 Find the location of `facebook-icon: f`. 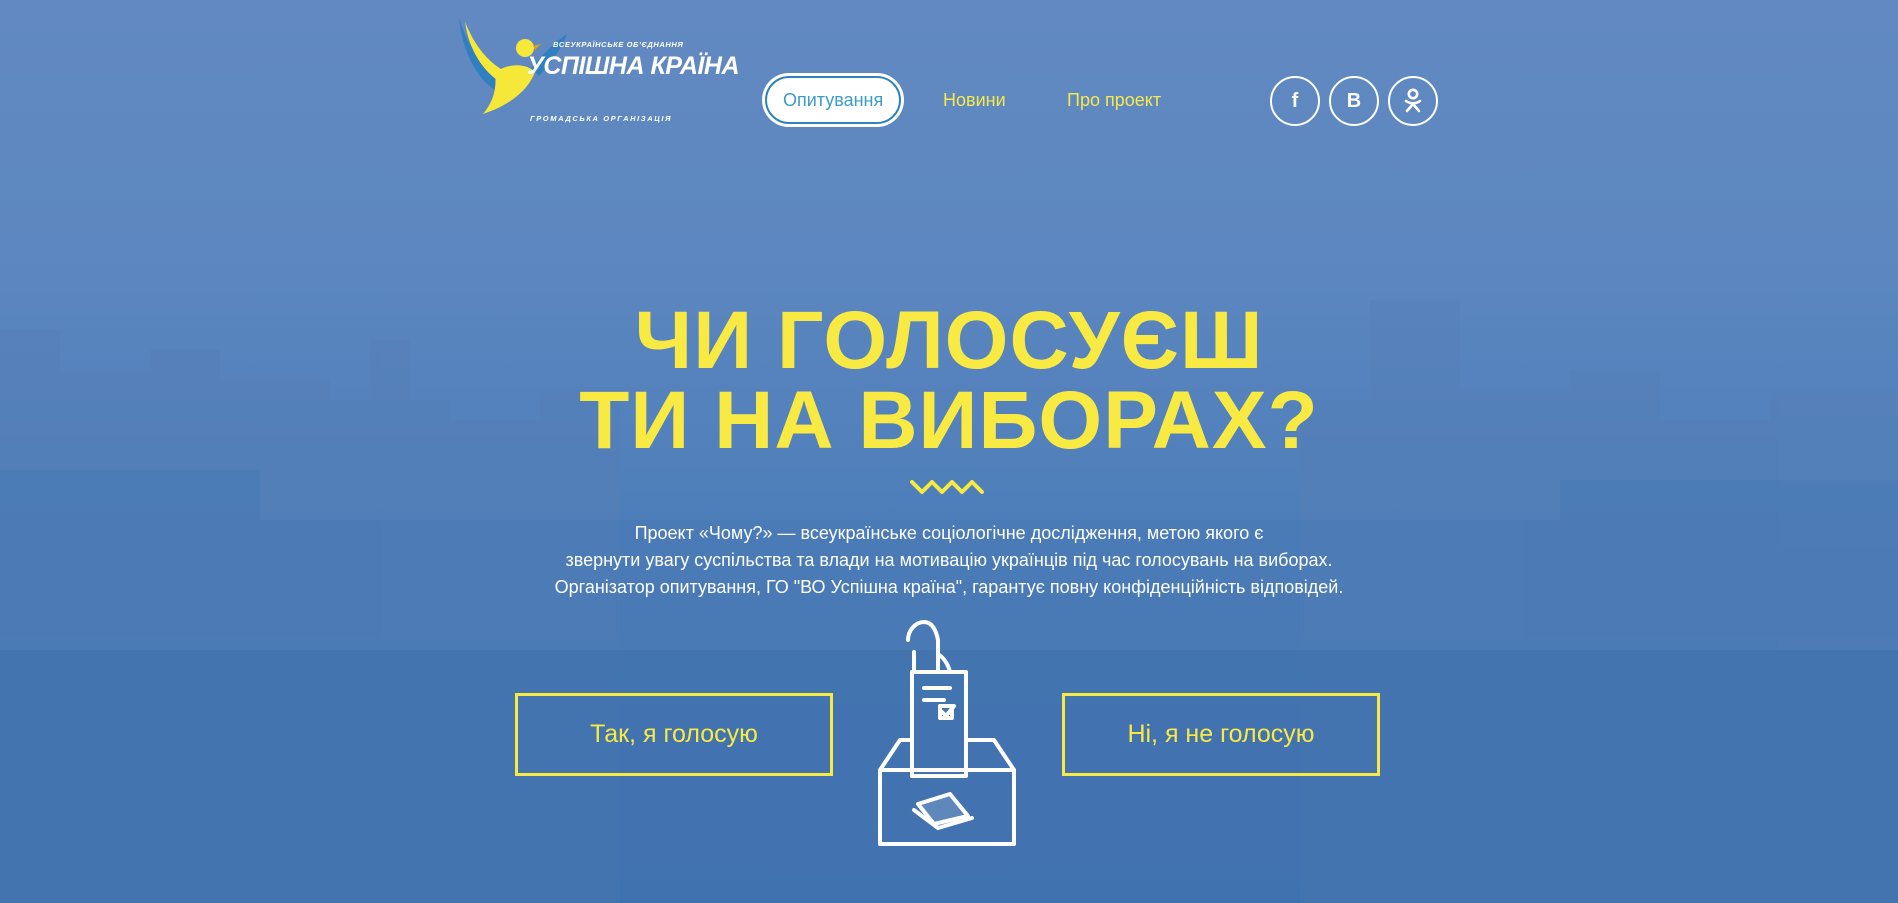

facebook-icon: f is located at coordinates (1295, 100).